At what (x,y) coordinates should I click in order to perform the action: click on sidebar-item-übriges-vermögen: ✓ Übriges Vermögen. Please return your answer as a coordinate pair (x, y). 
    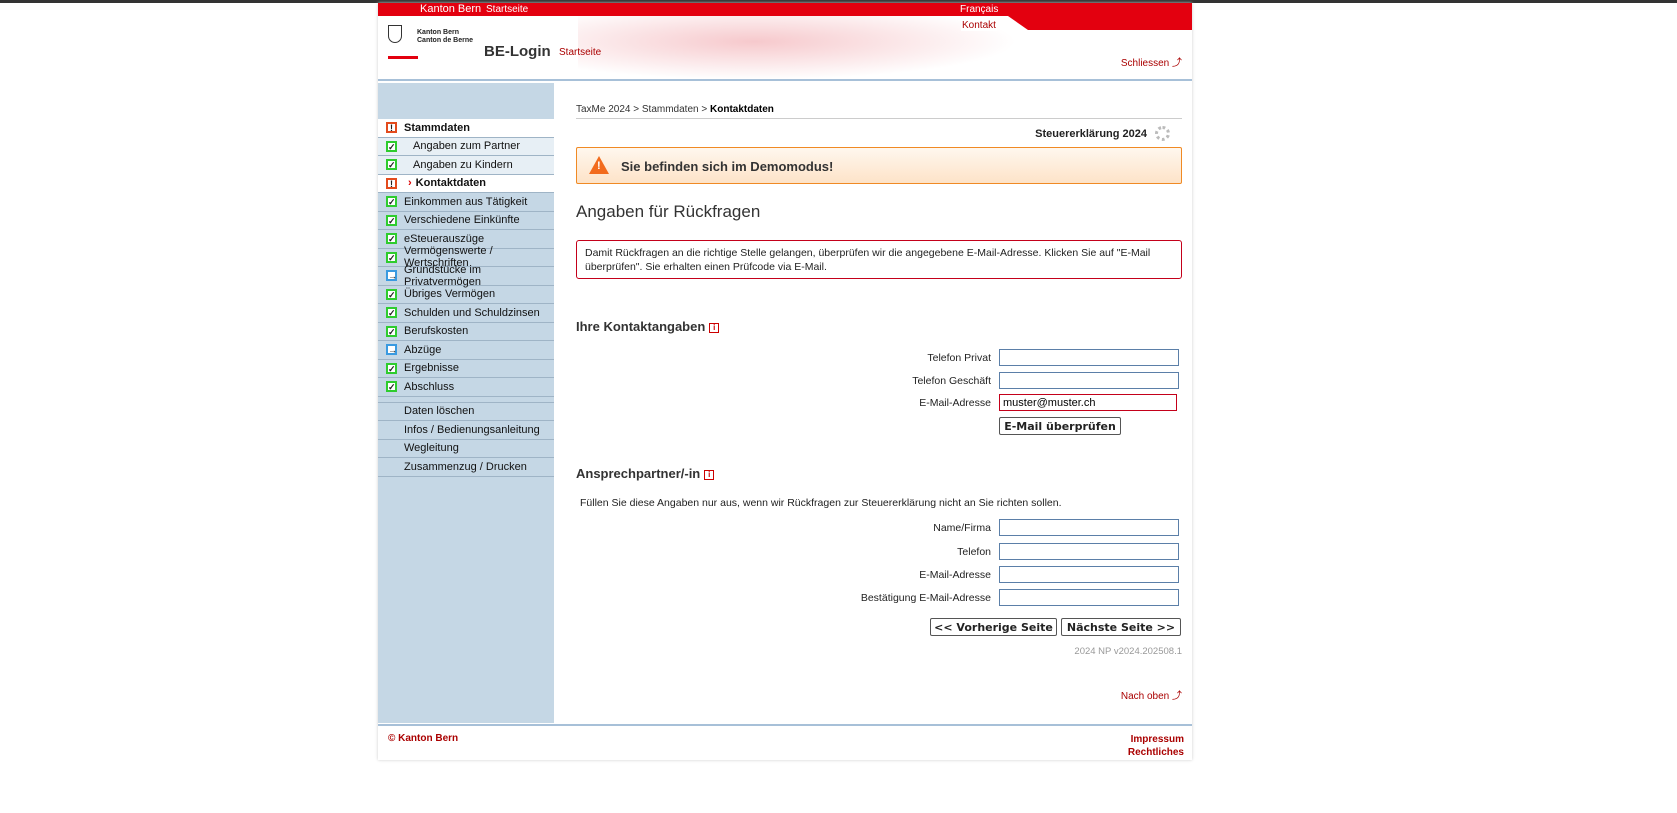
    Looking at the image, I should click on (466, 295).